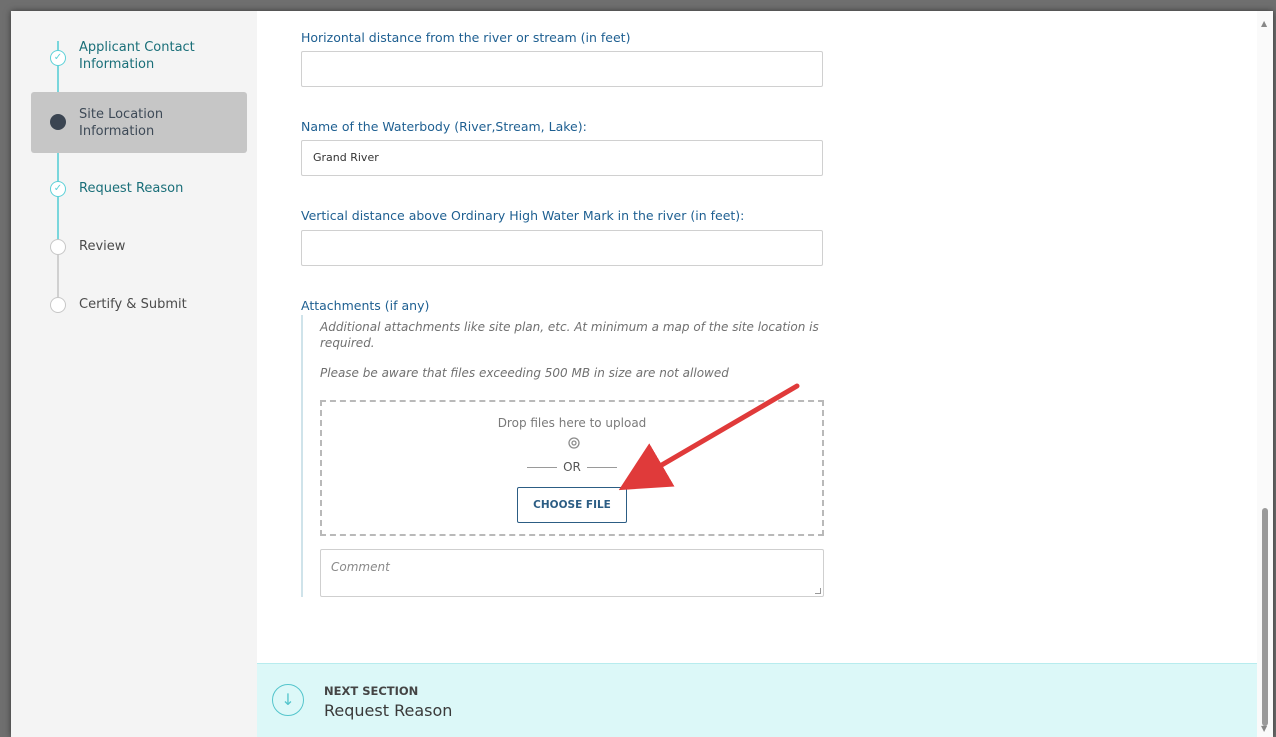 Image resolution: width=1276 pixels, height=737 pixels. I want to click on comment-placeholder: Comment, so click(360, 567).